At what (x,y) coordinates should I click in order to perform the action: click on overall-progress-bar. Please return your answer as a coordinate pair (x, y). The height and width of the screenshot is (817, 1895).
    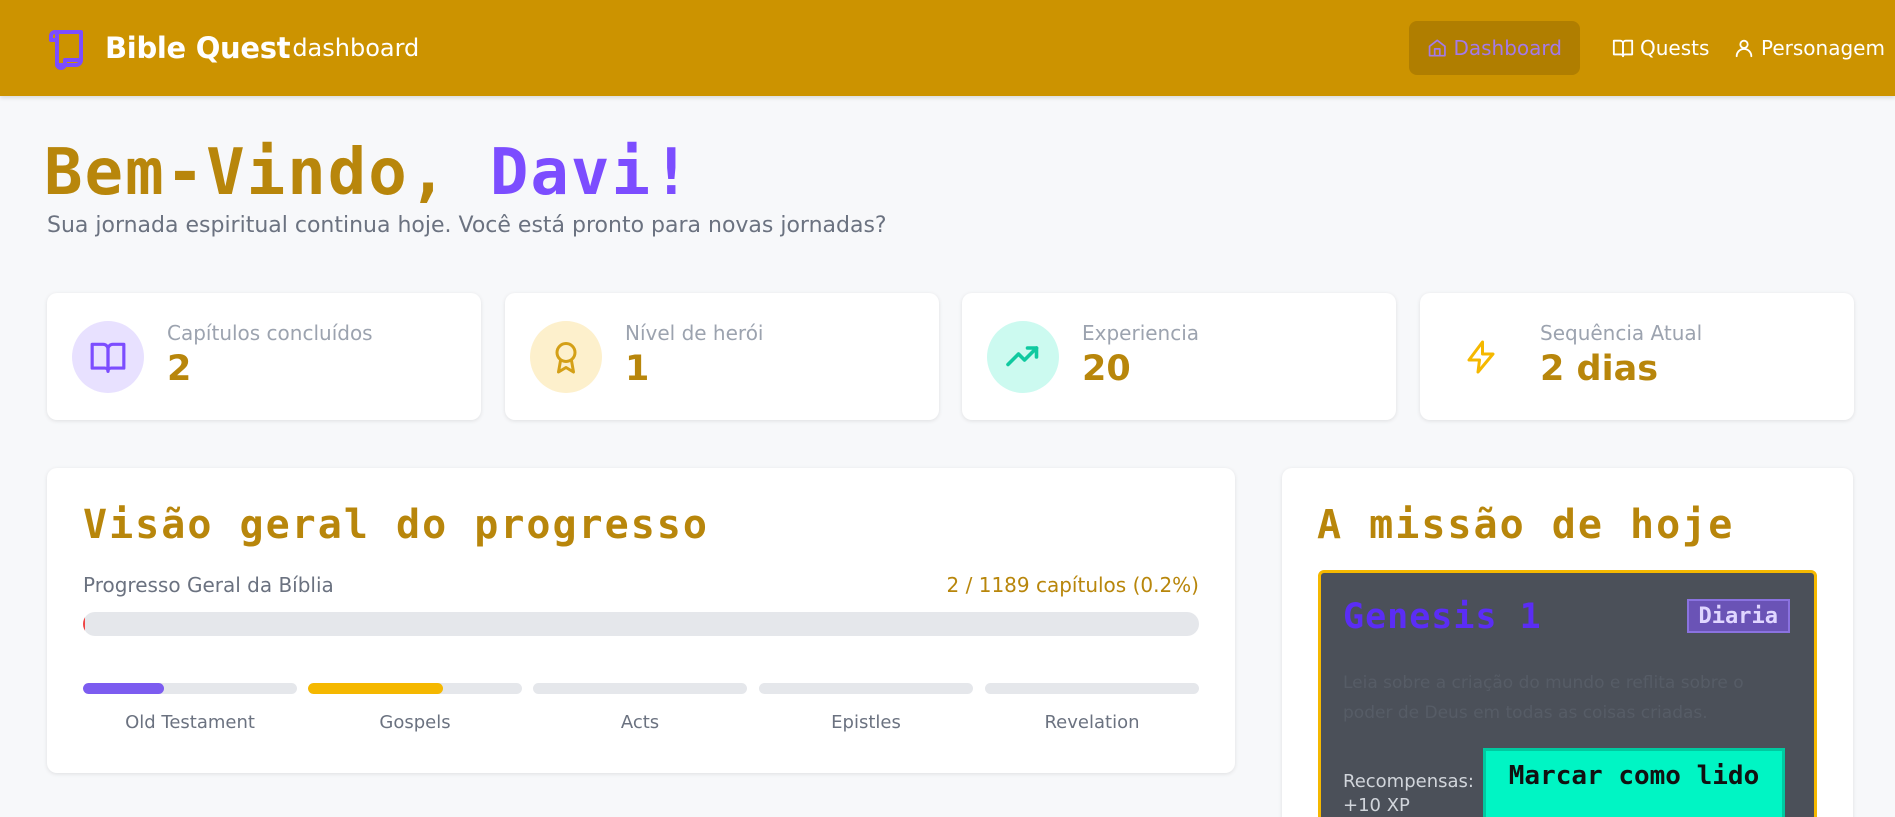
    Looking at the image, I should click on (641, 624).